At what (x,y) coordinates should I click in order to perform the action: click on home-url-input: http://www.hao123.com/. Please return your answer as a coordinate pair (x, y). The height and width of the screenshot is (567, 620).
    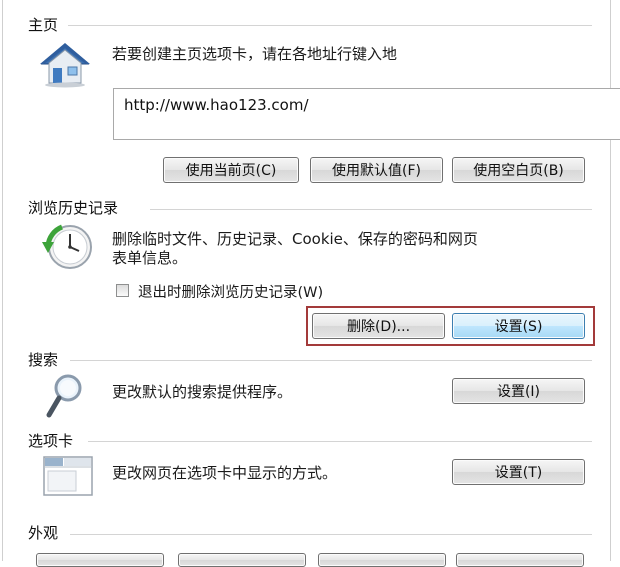
    Looking at the image, I should click on (366, 114).